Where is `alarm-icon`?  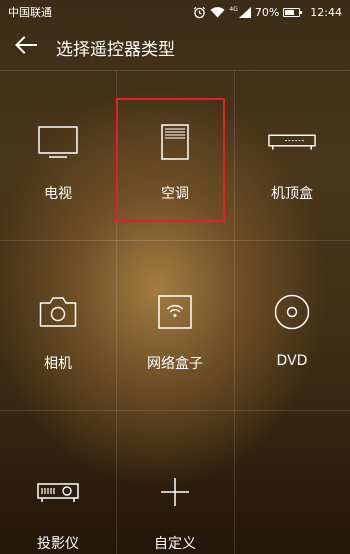
alarm-icon is located at coordinates (199, 12).